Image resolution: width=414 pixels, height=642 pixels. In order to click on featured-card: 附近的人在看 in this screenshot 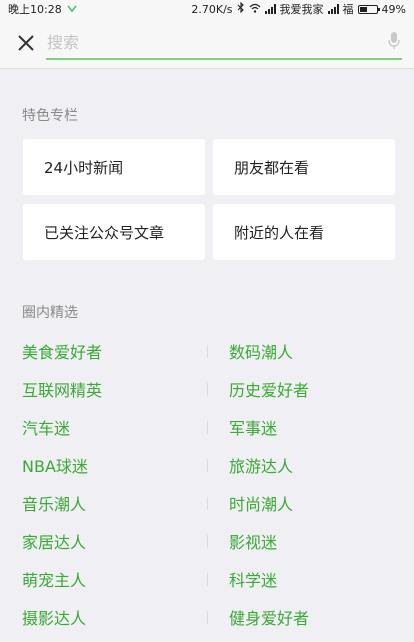, I will do `click(304, 232)`.